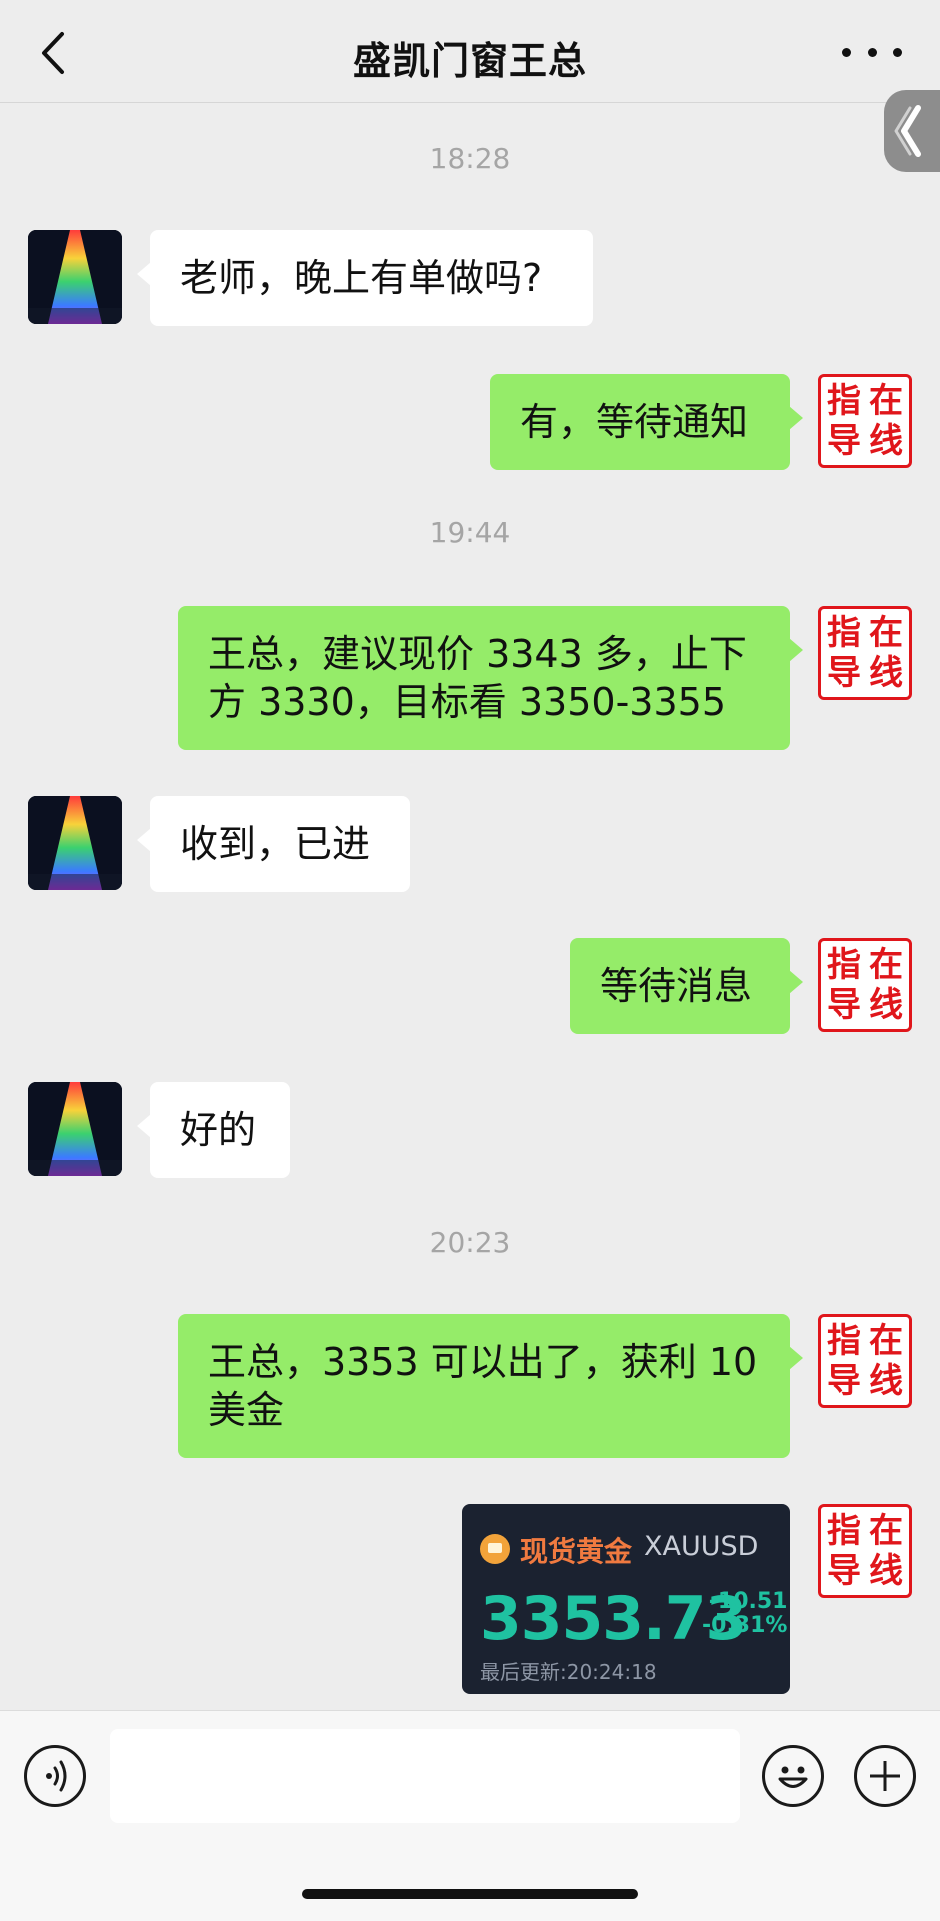 The width and height of the screenshot is (940, 1921). Describe the element at coordinates (568, 1672) in the screenshot. I see `gold-updated-time: 最后更新:20:24:18` at that location.